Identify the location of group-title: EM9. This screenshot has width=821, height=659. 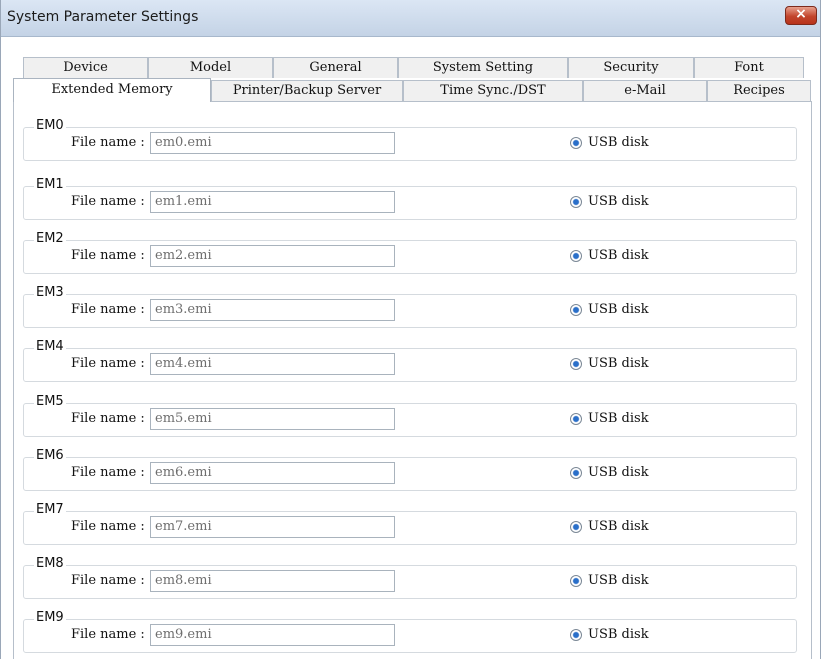
(50, 618).